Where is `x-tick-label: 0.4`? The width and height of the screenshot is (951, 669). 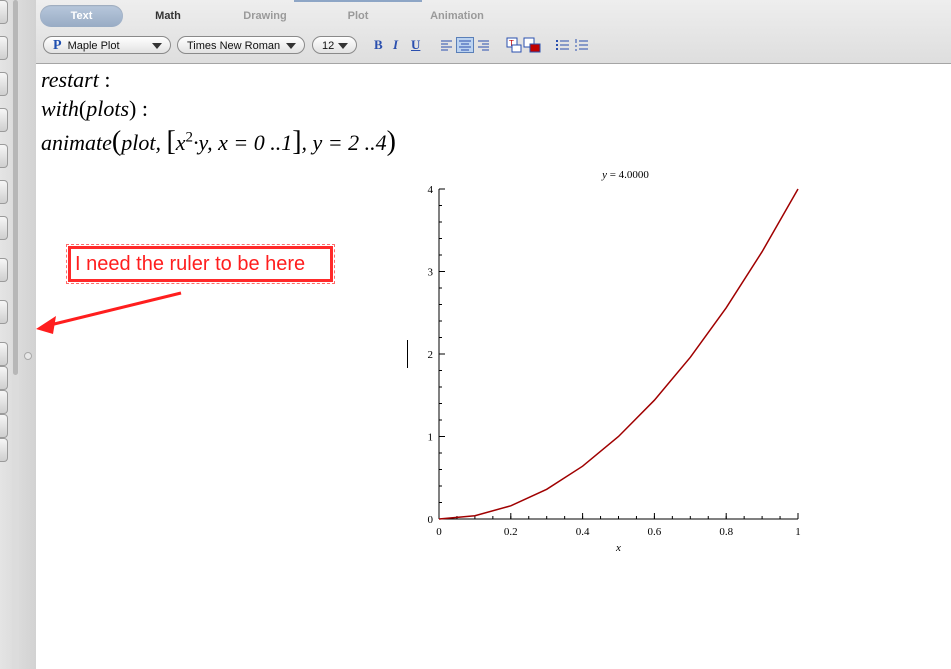 x-tick-label: 0.4 is located at coordinates (583, 532).